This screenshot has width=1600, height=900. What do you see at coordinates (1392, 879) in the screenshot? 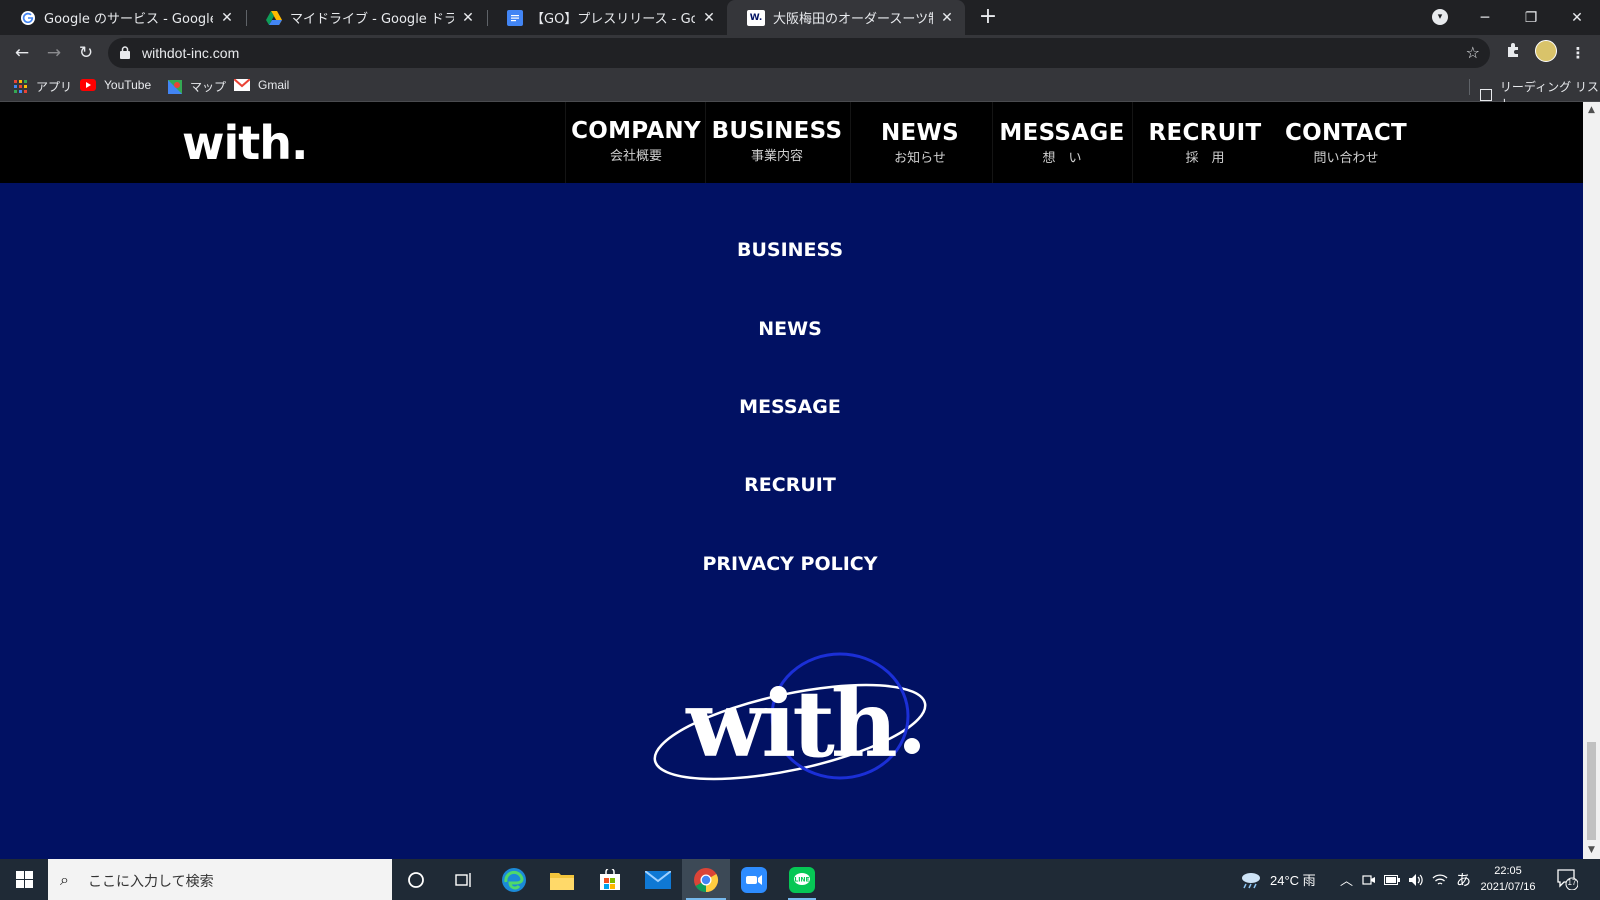
I see `battery-icon` at bounding box center [1392, 879].